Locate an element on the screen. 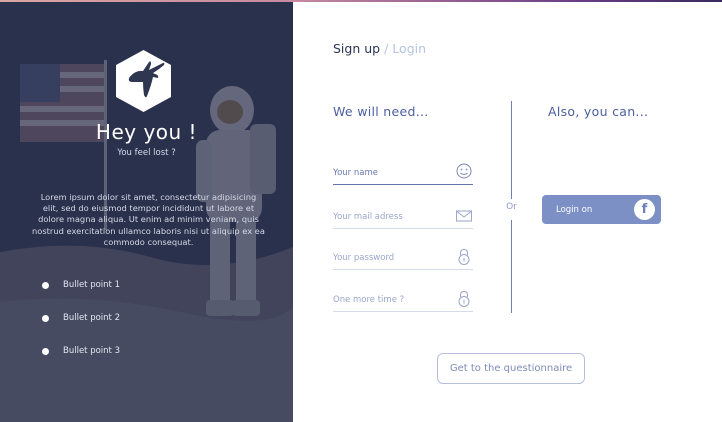 Image resolution: width=722 pixels, height=422 pixels. bullet-item: Bullet point 1 is located at coordinates (81, 296).